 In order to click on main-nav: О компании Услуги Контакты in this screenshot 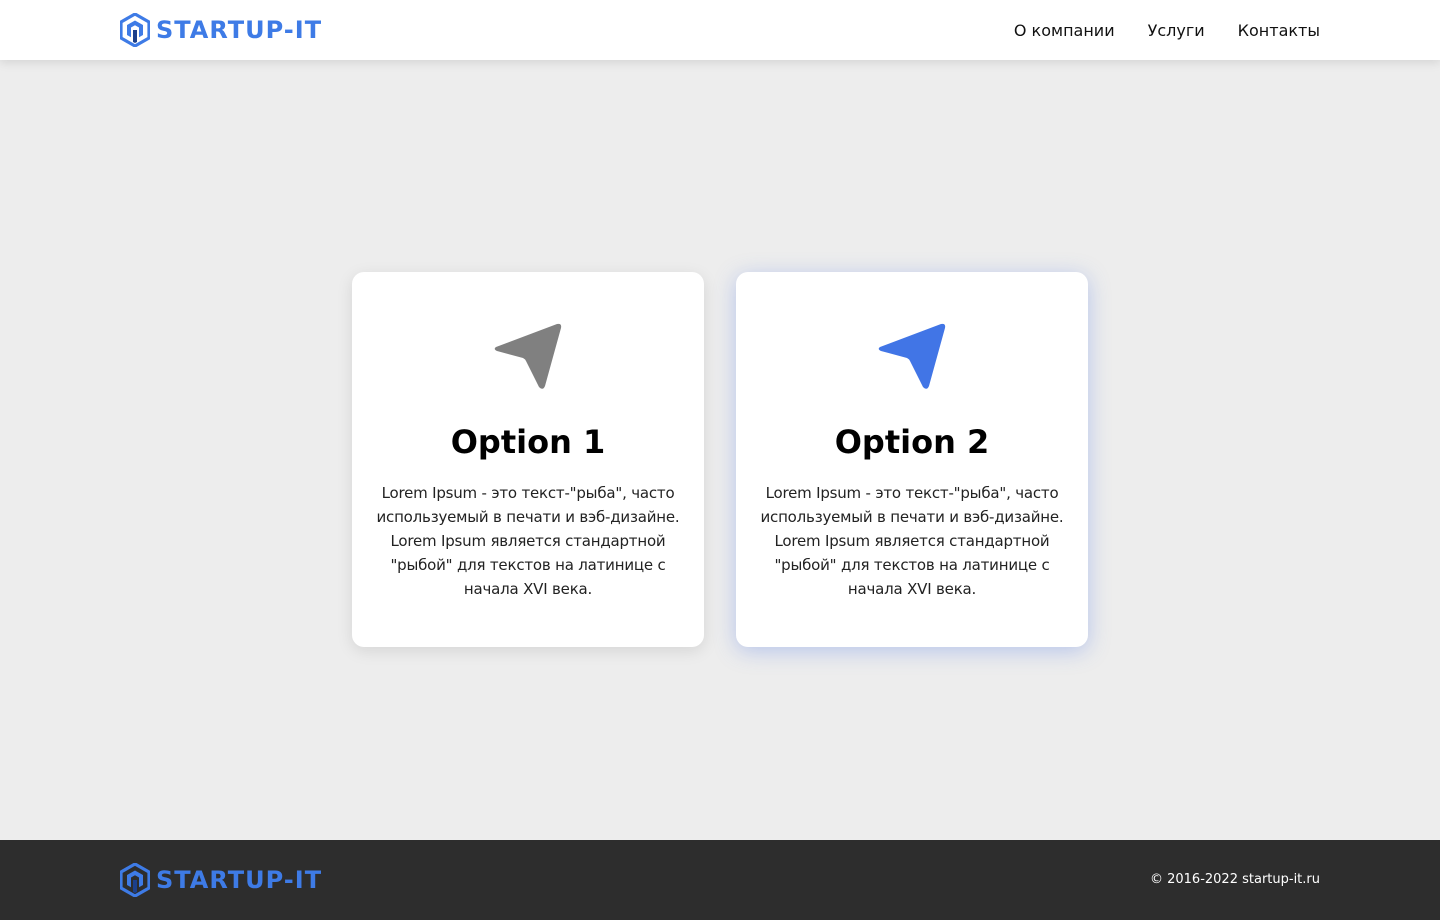, I will do `click(1150, 30)`.